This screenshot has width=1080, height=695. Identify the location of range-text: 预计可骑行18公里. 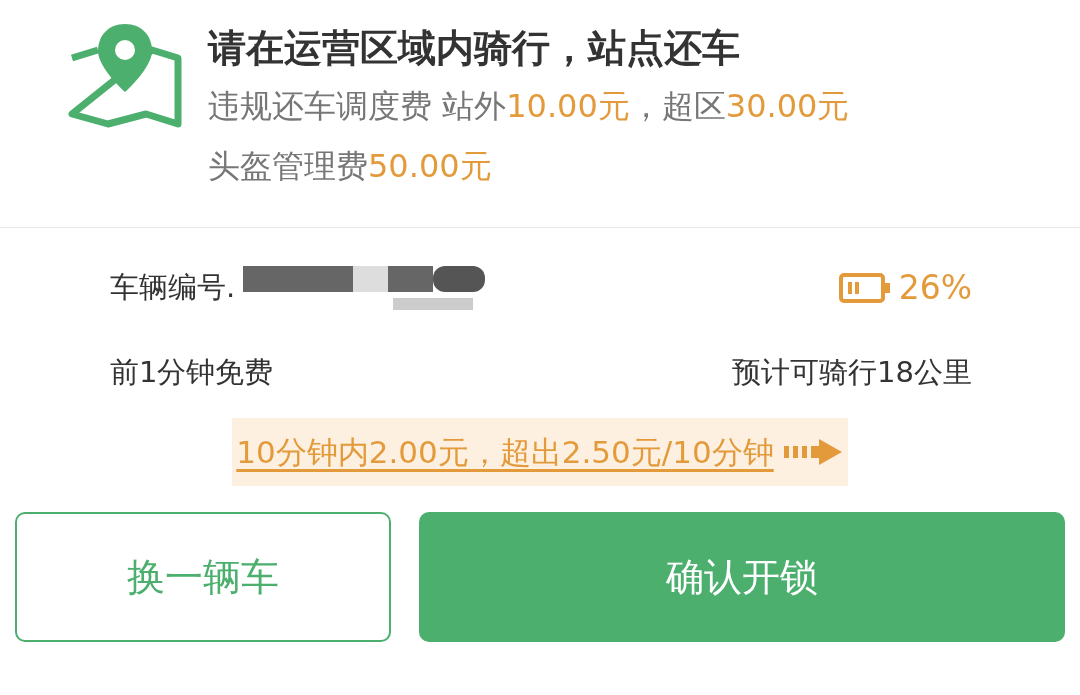
(852, 373).